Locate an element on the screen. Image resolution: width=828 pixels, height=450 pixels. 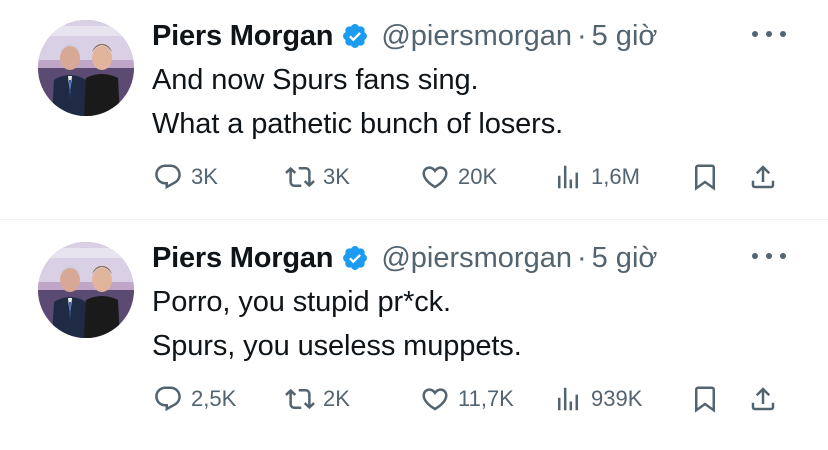
reply-count: 2,5K is located at coordinates (214, 398).